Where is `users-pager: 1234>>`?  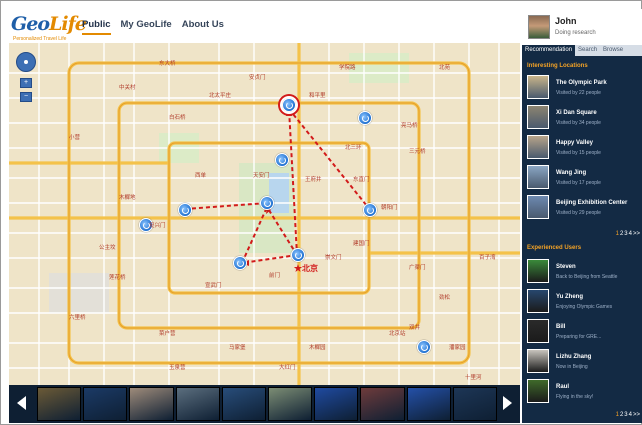
users-pager: 1234>> is located at coordinates (627, 415).